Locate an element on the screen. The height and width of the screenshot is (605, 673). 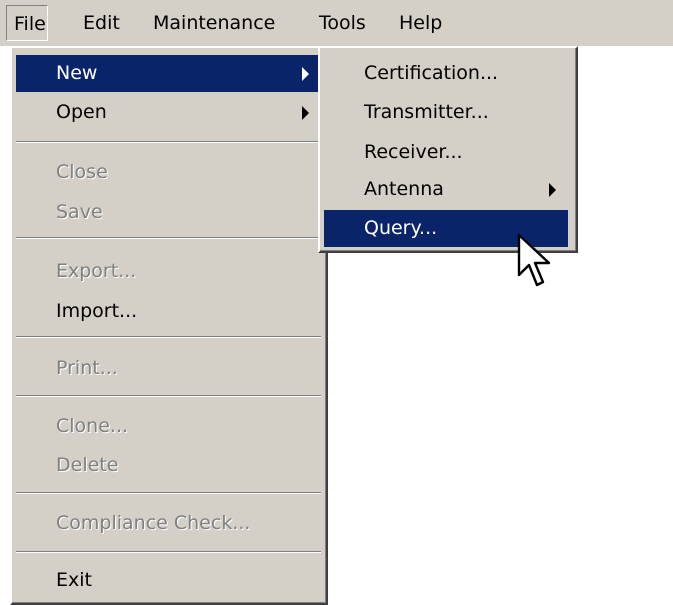
menu-bar: File Edit Maintenance Tools Help is located at coordinates (336, 23).